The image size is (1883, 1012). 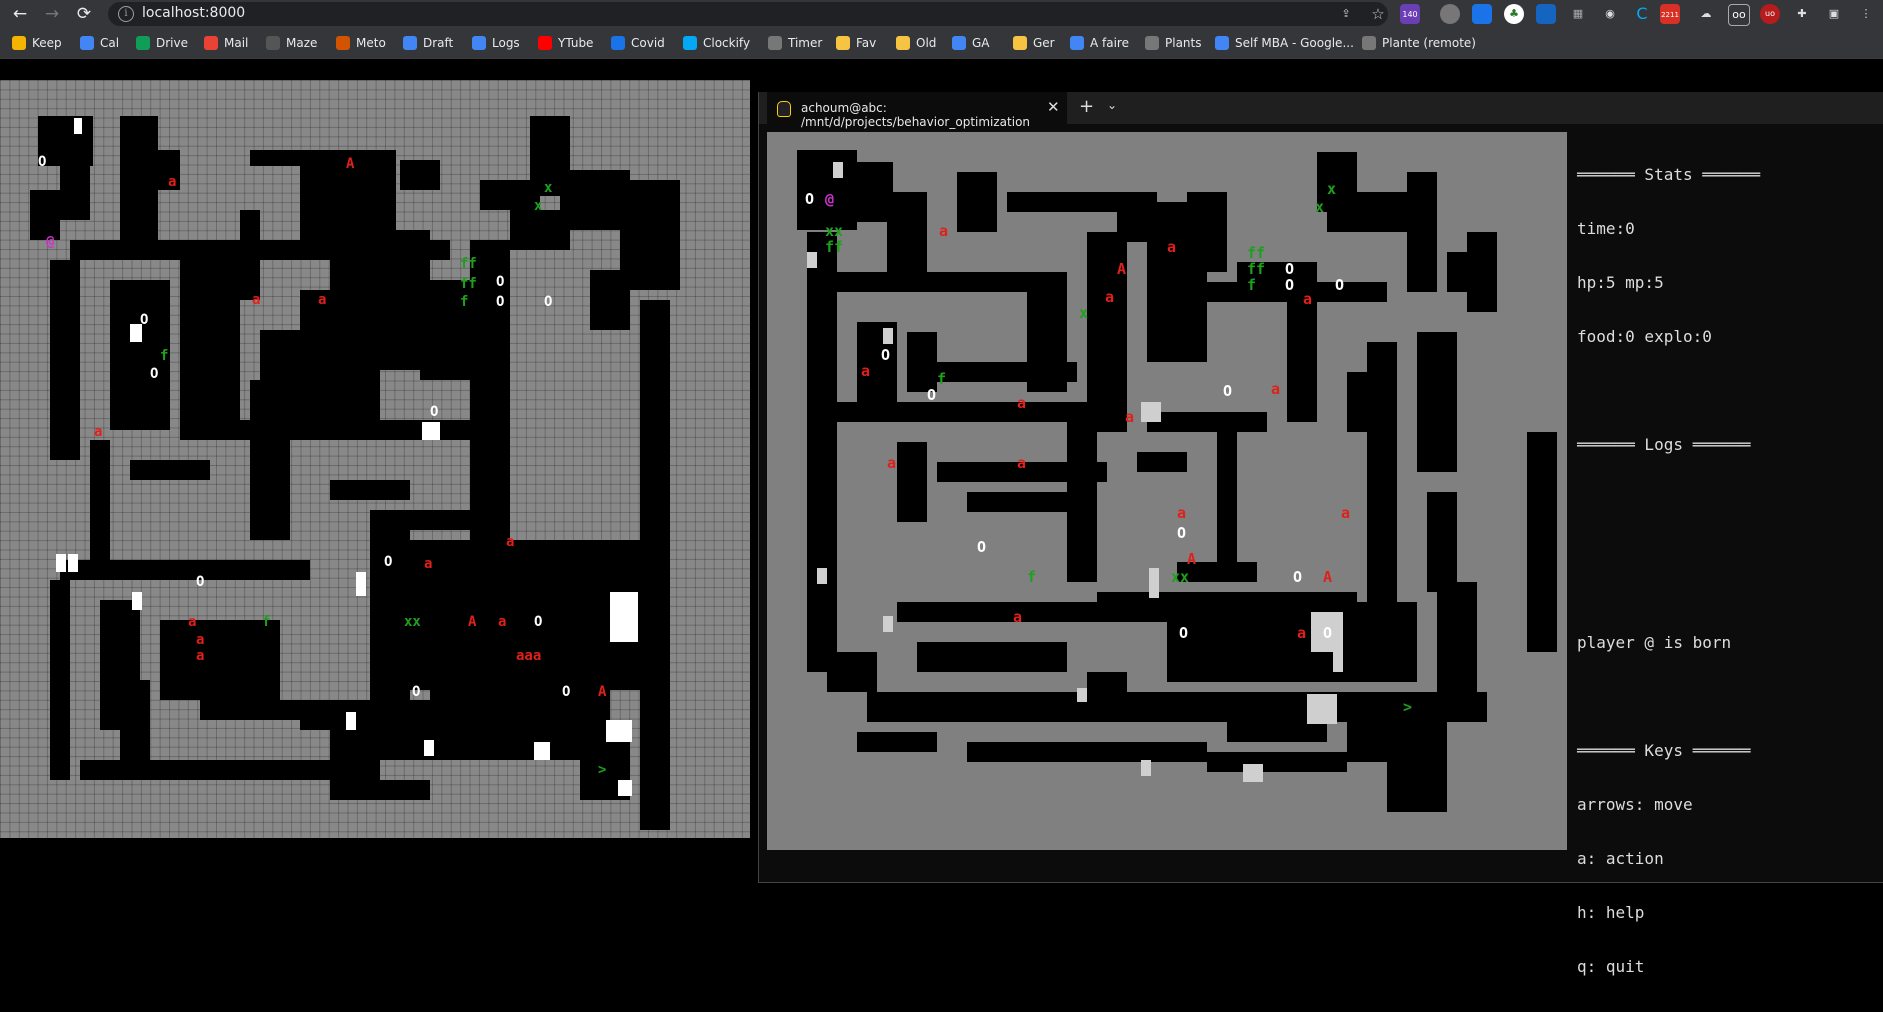 What do you see at coordinates (226, 43) in the screenshot?
I see `bookmark-4: Mail` at bounding box center [226, 43].